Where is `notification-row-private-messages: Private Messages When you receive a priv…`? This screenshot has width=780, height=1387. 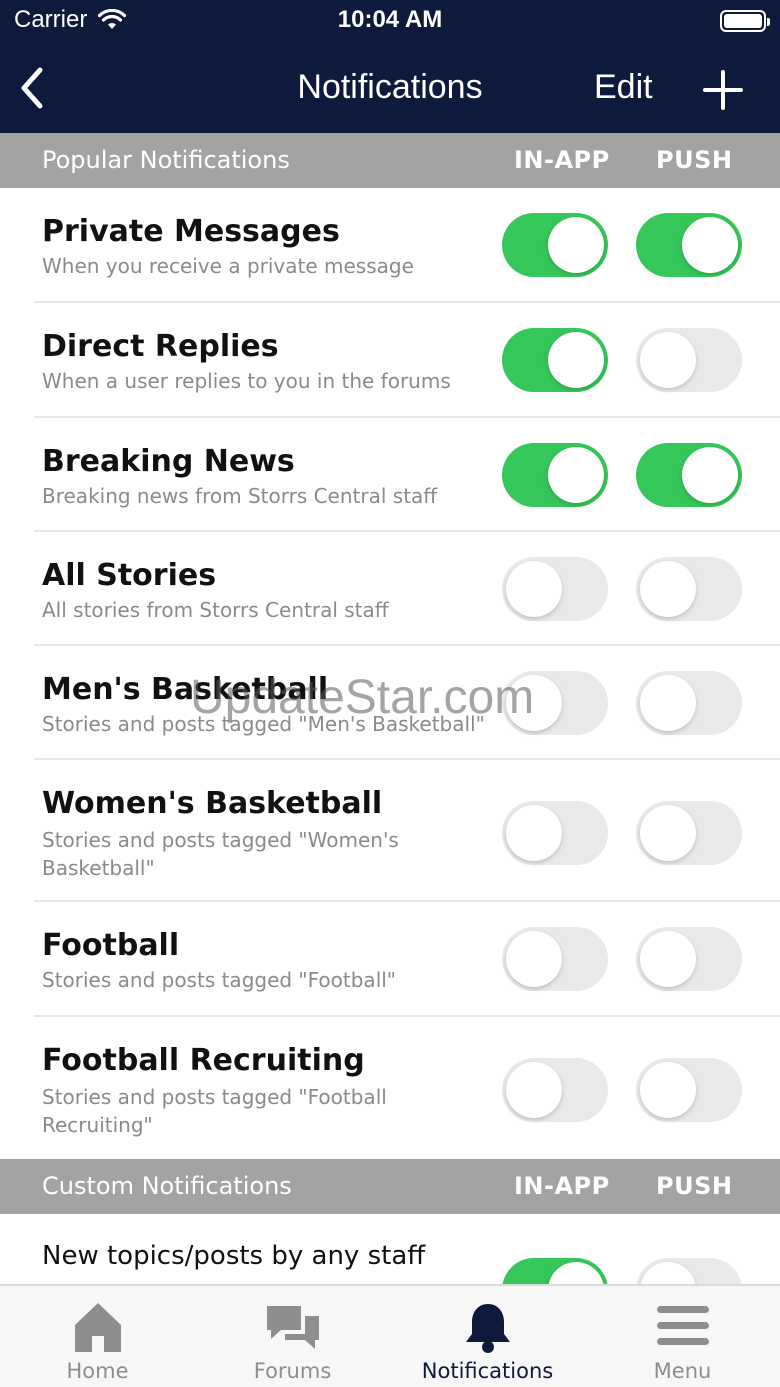 notification-row-private-messages: Private Messages When you receive a priv… is located at coordinates (390, 245).